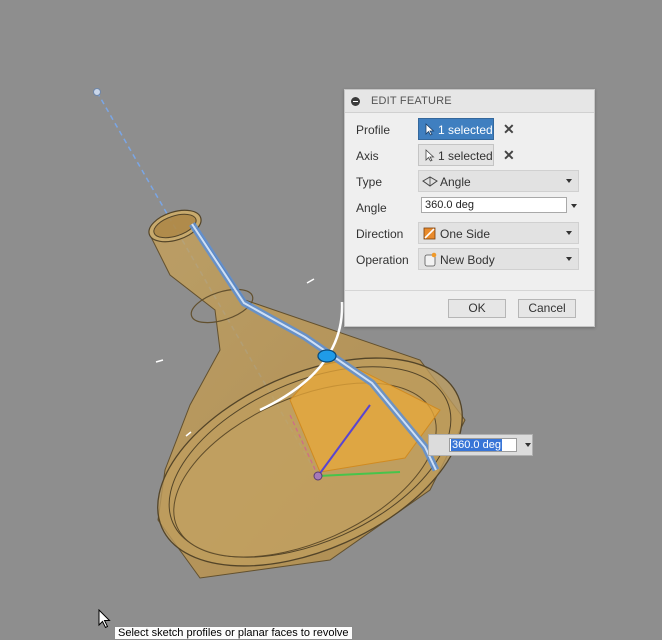 The height and width of the screenshot is (640, 662). What do you see at coordinates (498, 181) in the screenshot?
I see `type-dropdown: Angle` at bounding box center [498, 181].